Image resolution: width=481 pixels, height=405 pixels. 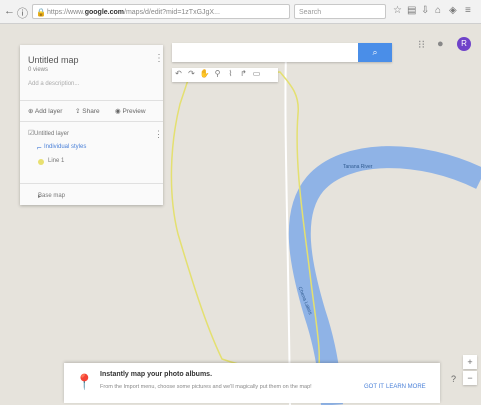 What do you see at coordinates (91, 191) in the screenshot?
I see `base-map-toggle: ▸ Base map` at bounding box center [91, 191].